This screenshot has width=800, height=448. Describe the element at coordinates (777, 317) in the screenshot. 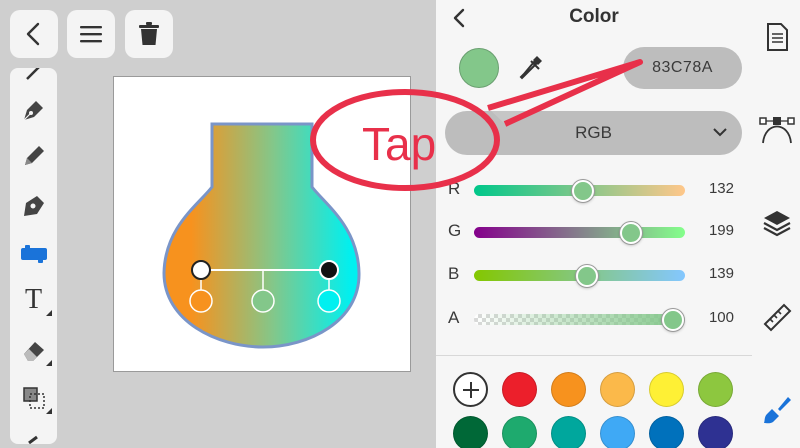

I see `ruler-icon` at that location.